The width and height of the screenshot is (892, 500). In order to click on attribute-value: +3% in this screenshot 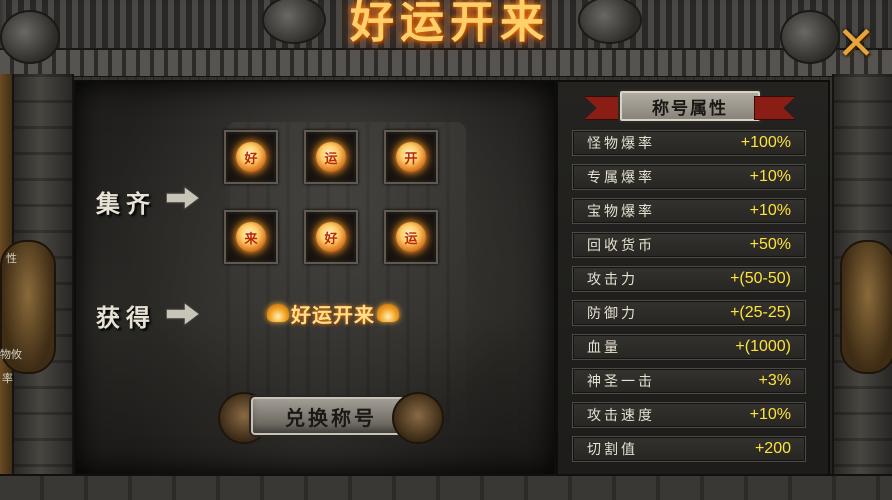, I will do `click(774, 380)`.